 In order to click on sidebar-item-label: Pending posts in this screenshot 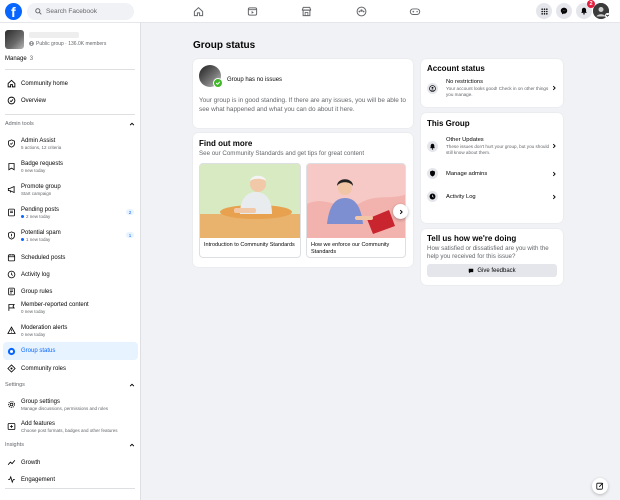, I will do `click(40, 209)`.